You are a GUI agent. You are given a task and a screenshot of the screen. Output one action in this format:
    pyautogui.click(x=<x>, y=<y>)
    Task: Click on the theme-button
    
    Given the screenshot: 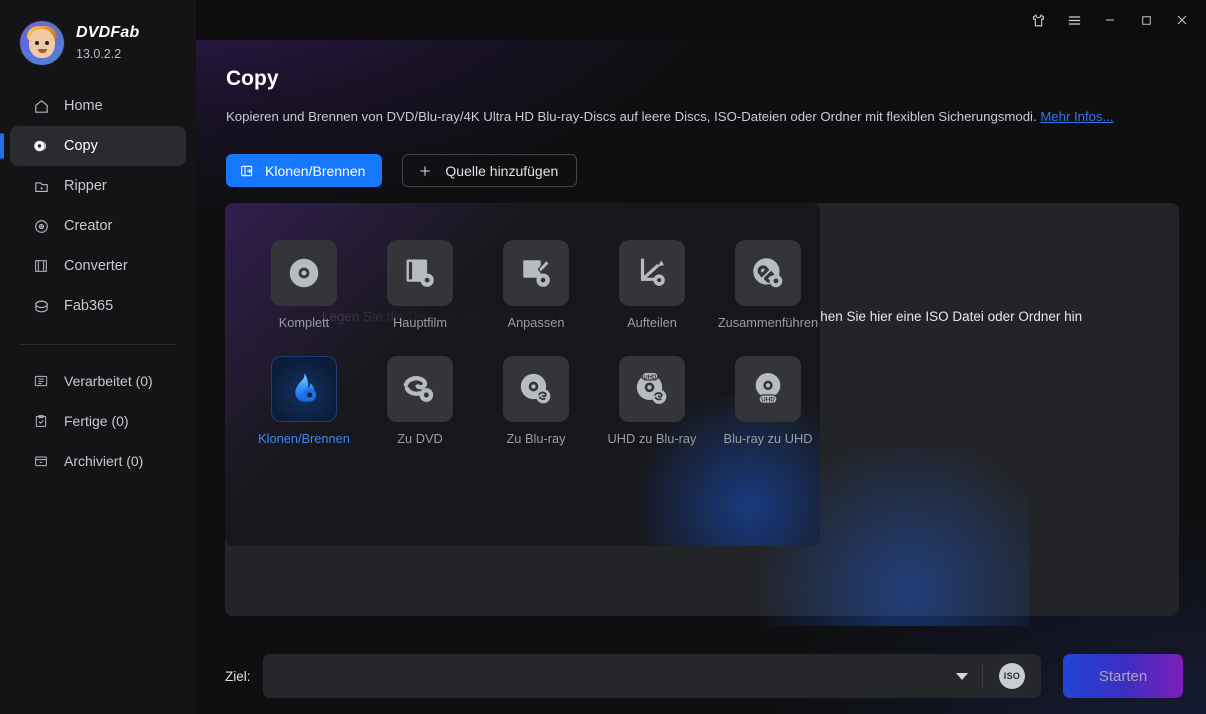 What is the action you would take?
    pyautogui.click(x=1038, y=20)
    